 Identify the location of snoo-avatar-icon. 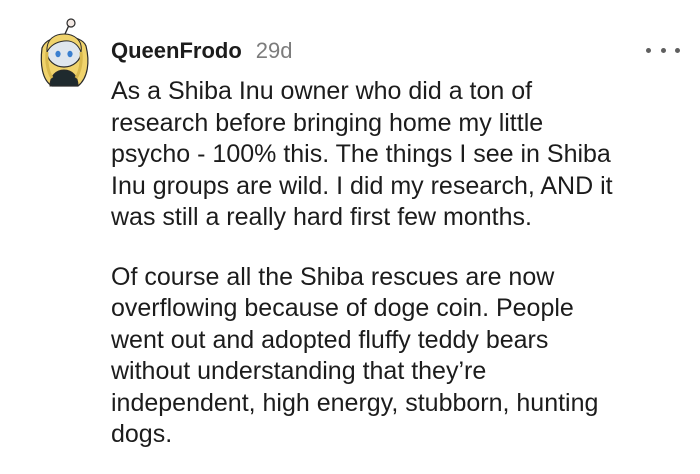
(64, 52).